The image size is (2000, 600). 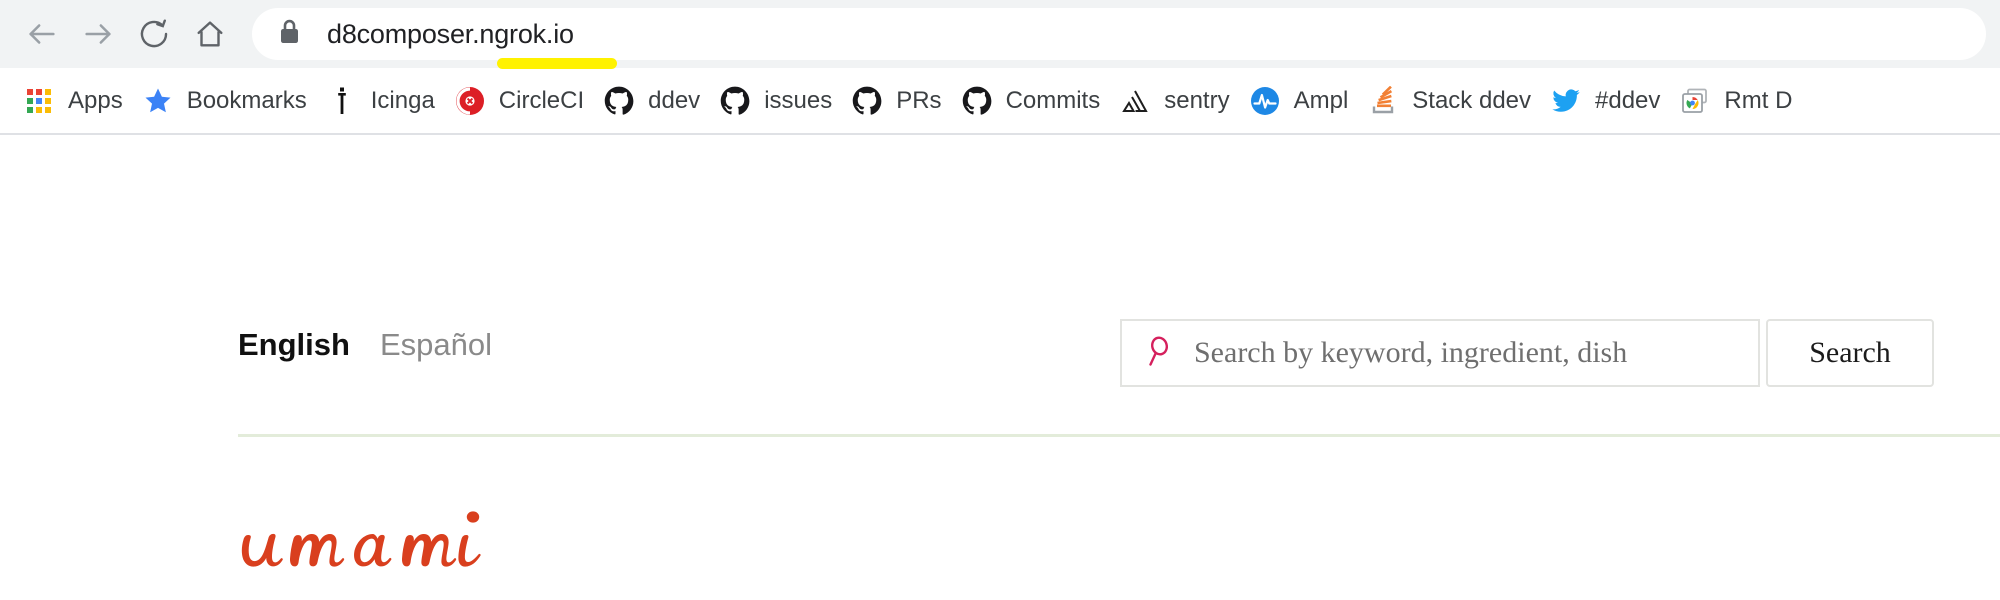 What do you see at coordinates (246, 100) in the screenshot?
I see `bookmark-label: Bookmarks` at bounding box center [246, 100].